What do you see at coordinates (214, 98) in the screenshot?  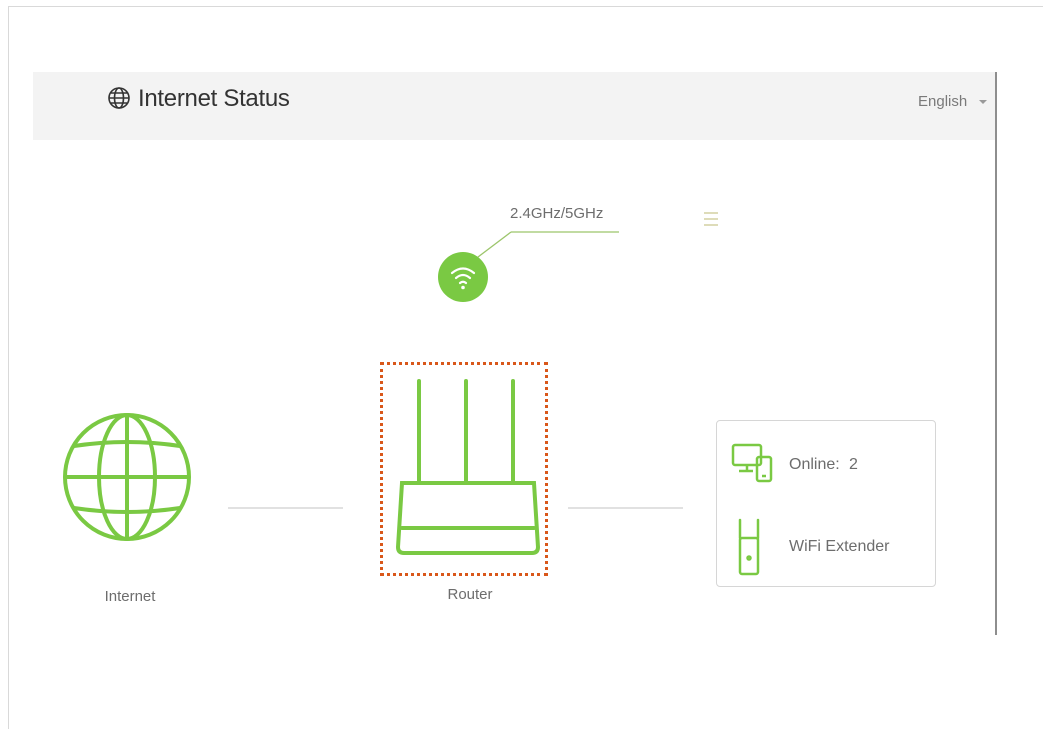 I see `page-title: Internet Status` at bounding box center [214, 98].